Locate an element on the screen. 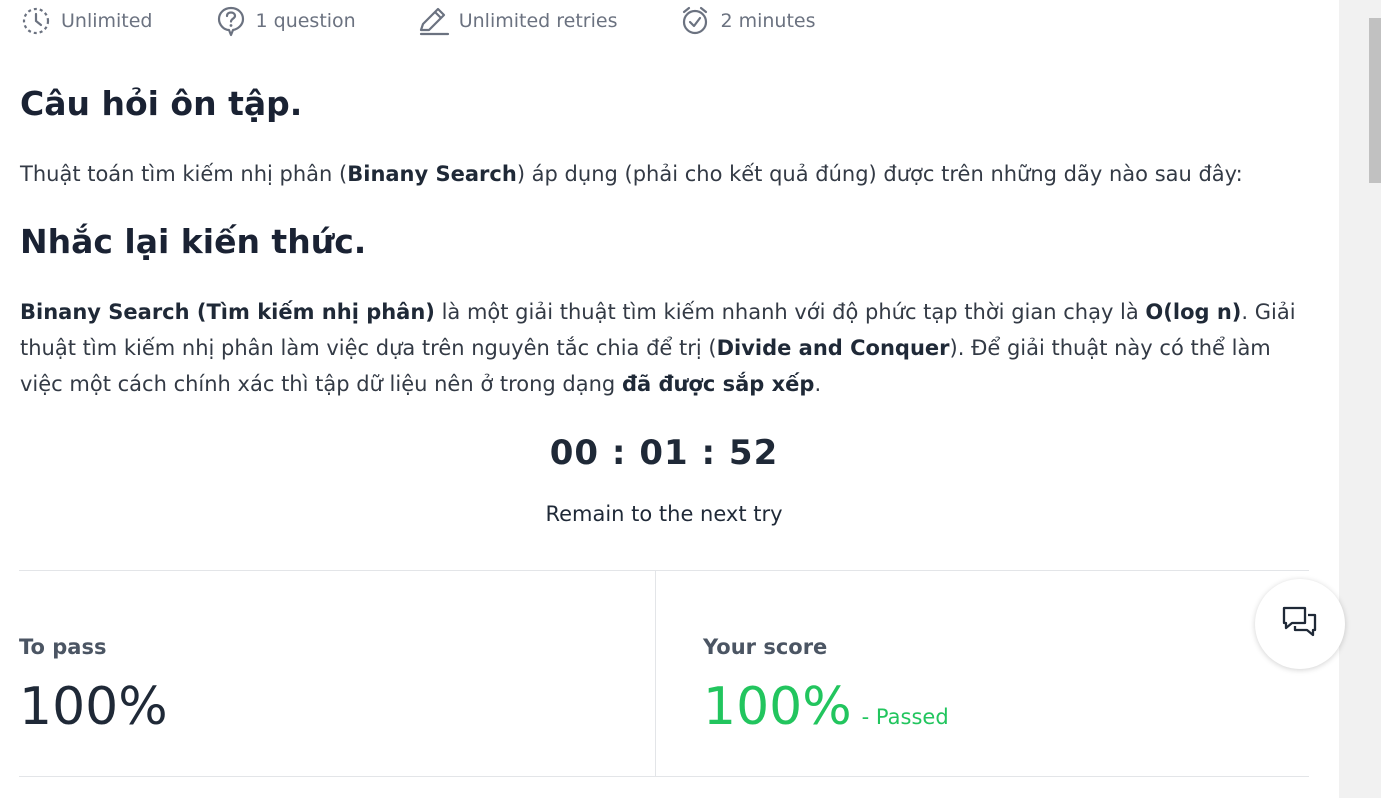 The height and width of the screenshot is (798, 1381). meta-attempts: Unlimited is located at coordinates (86, 21).